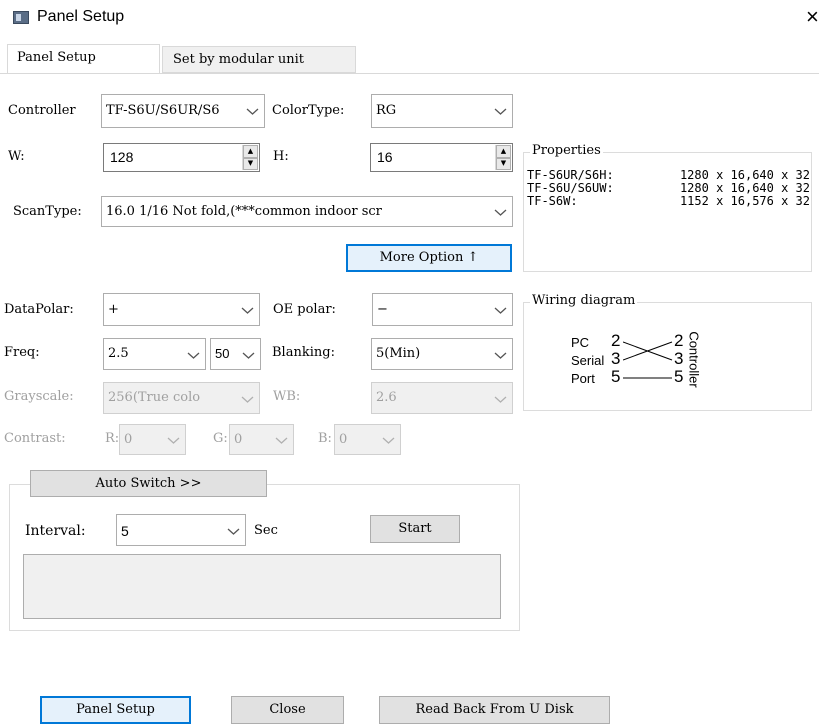 Image resolution: width=819 pixels, height=724 pixels. I want to click on contrast-r-select: 0, so click(152, 439).